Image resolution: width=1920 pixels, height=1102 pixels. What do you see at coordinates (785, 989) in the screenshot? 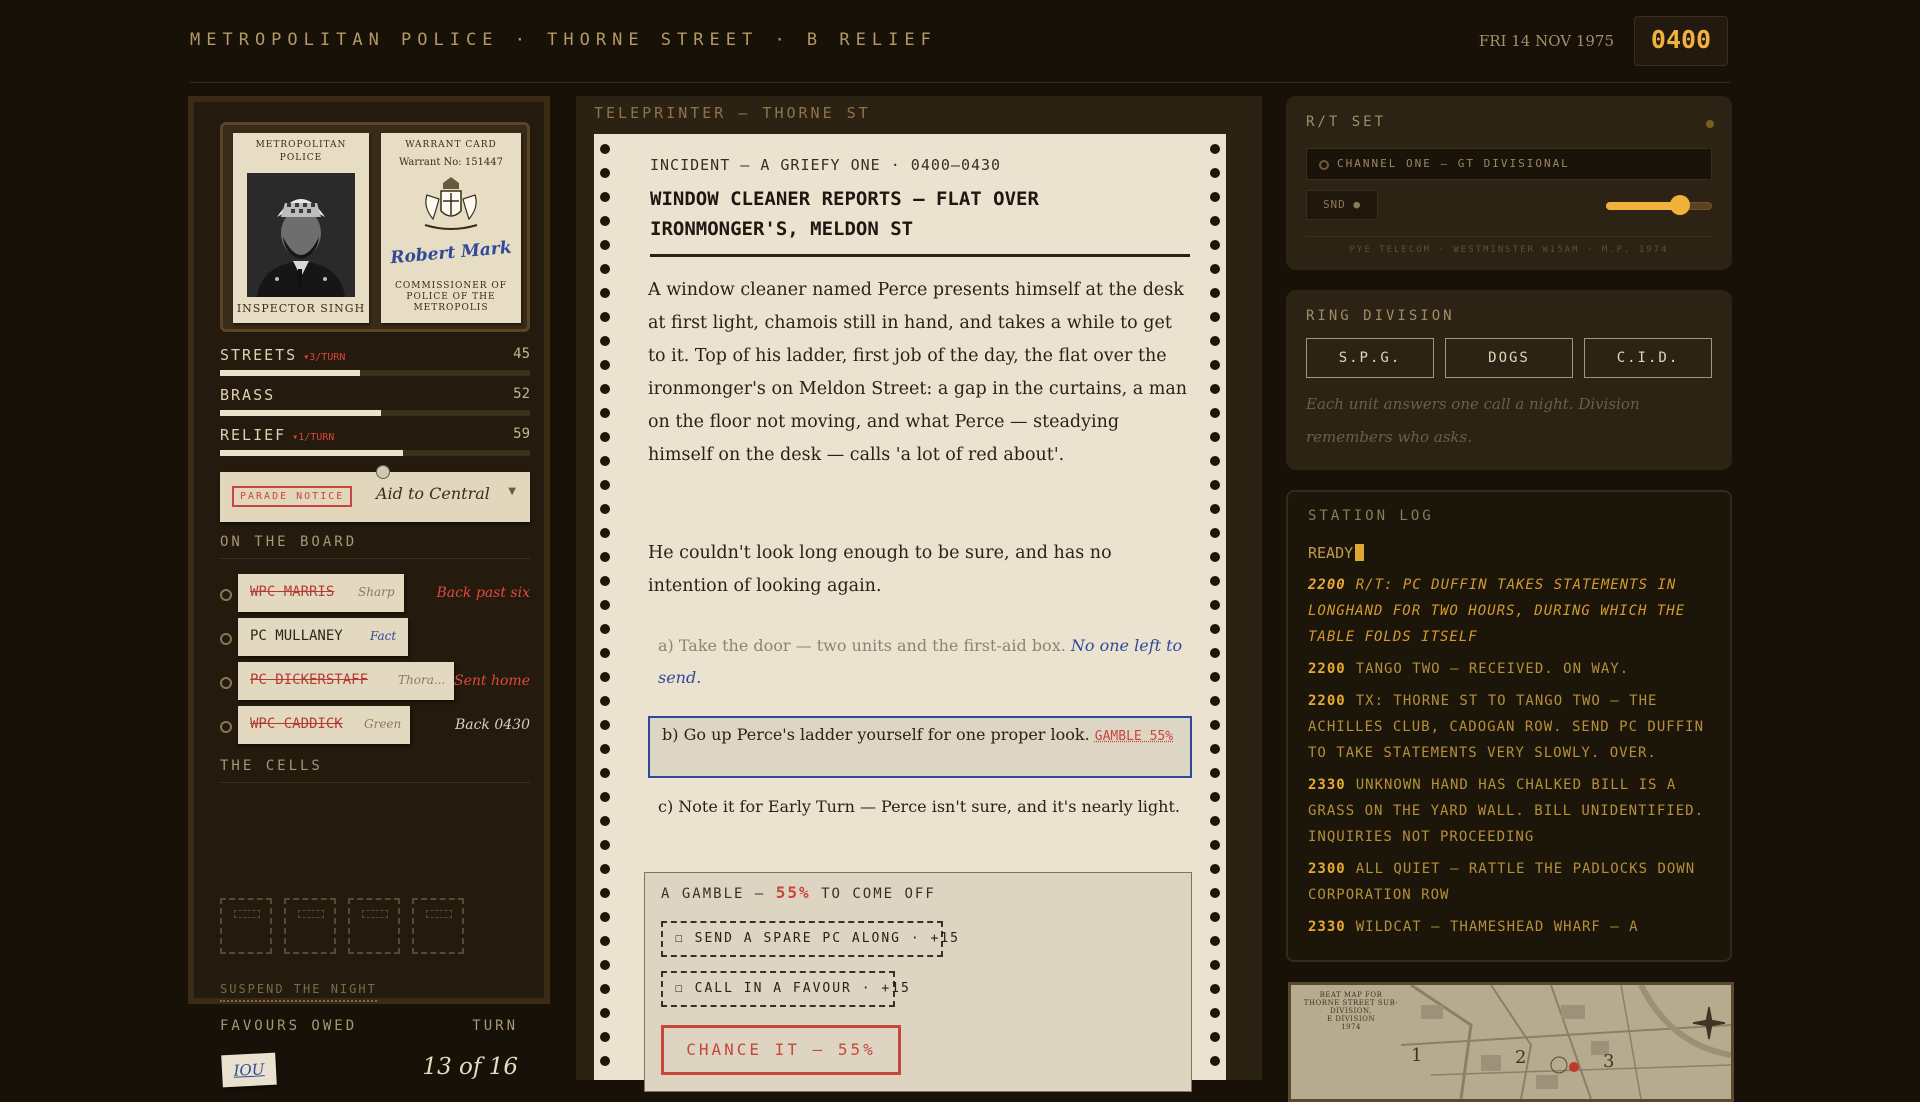
I see `call-in-favour-checkbox: ☐ CALL IN A FAVOUR · +15` at bounding box center [785, 989].